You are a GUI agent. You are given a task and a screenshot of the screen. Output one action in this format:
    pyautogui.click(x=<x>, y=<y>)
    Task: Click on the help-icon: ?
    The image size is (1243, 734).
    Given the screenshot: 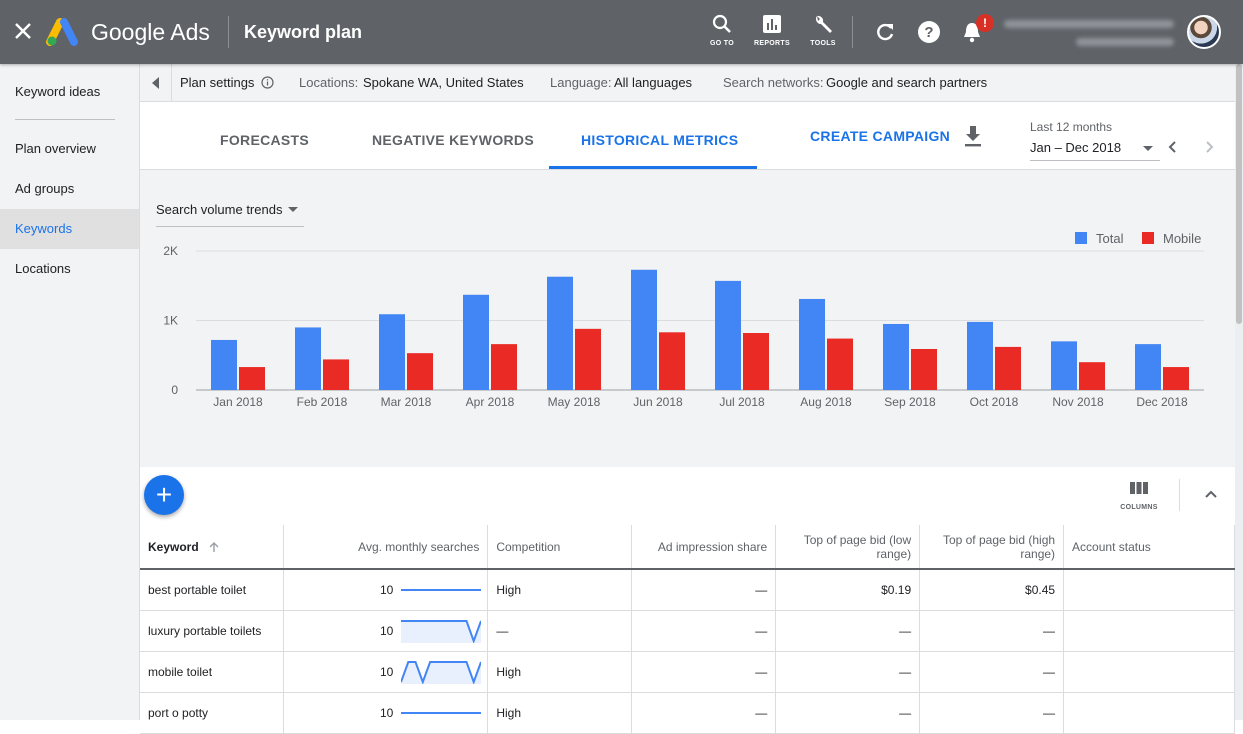 What is the action you would take?
    pyautogui.click(x=929, y=32)
    